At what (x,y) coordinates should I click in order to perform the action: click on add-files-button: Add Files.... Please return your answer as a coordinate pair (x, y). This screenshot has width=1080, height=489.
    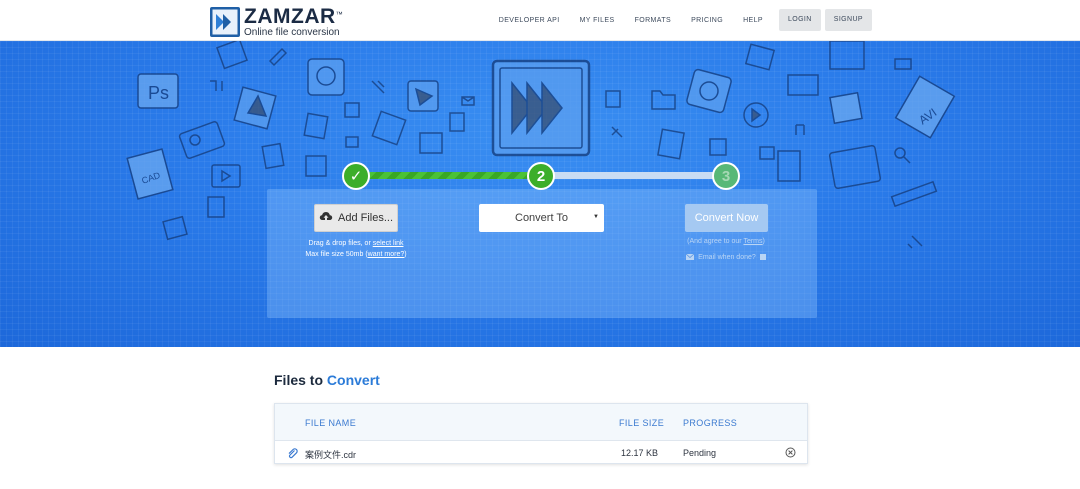
    Looking at the image, I should click on (356, 218).